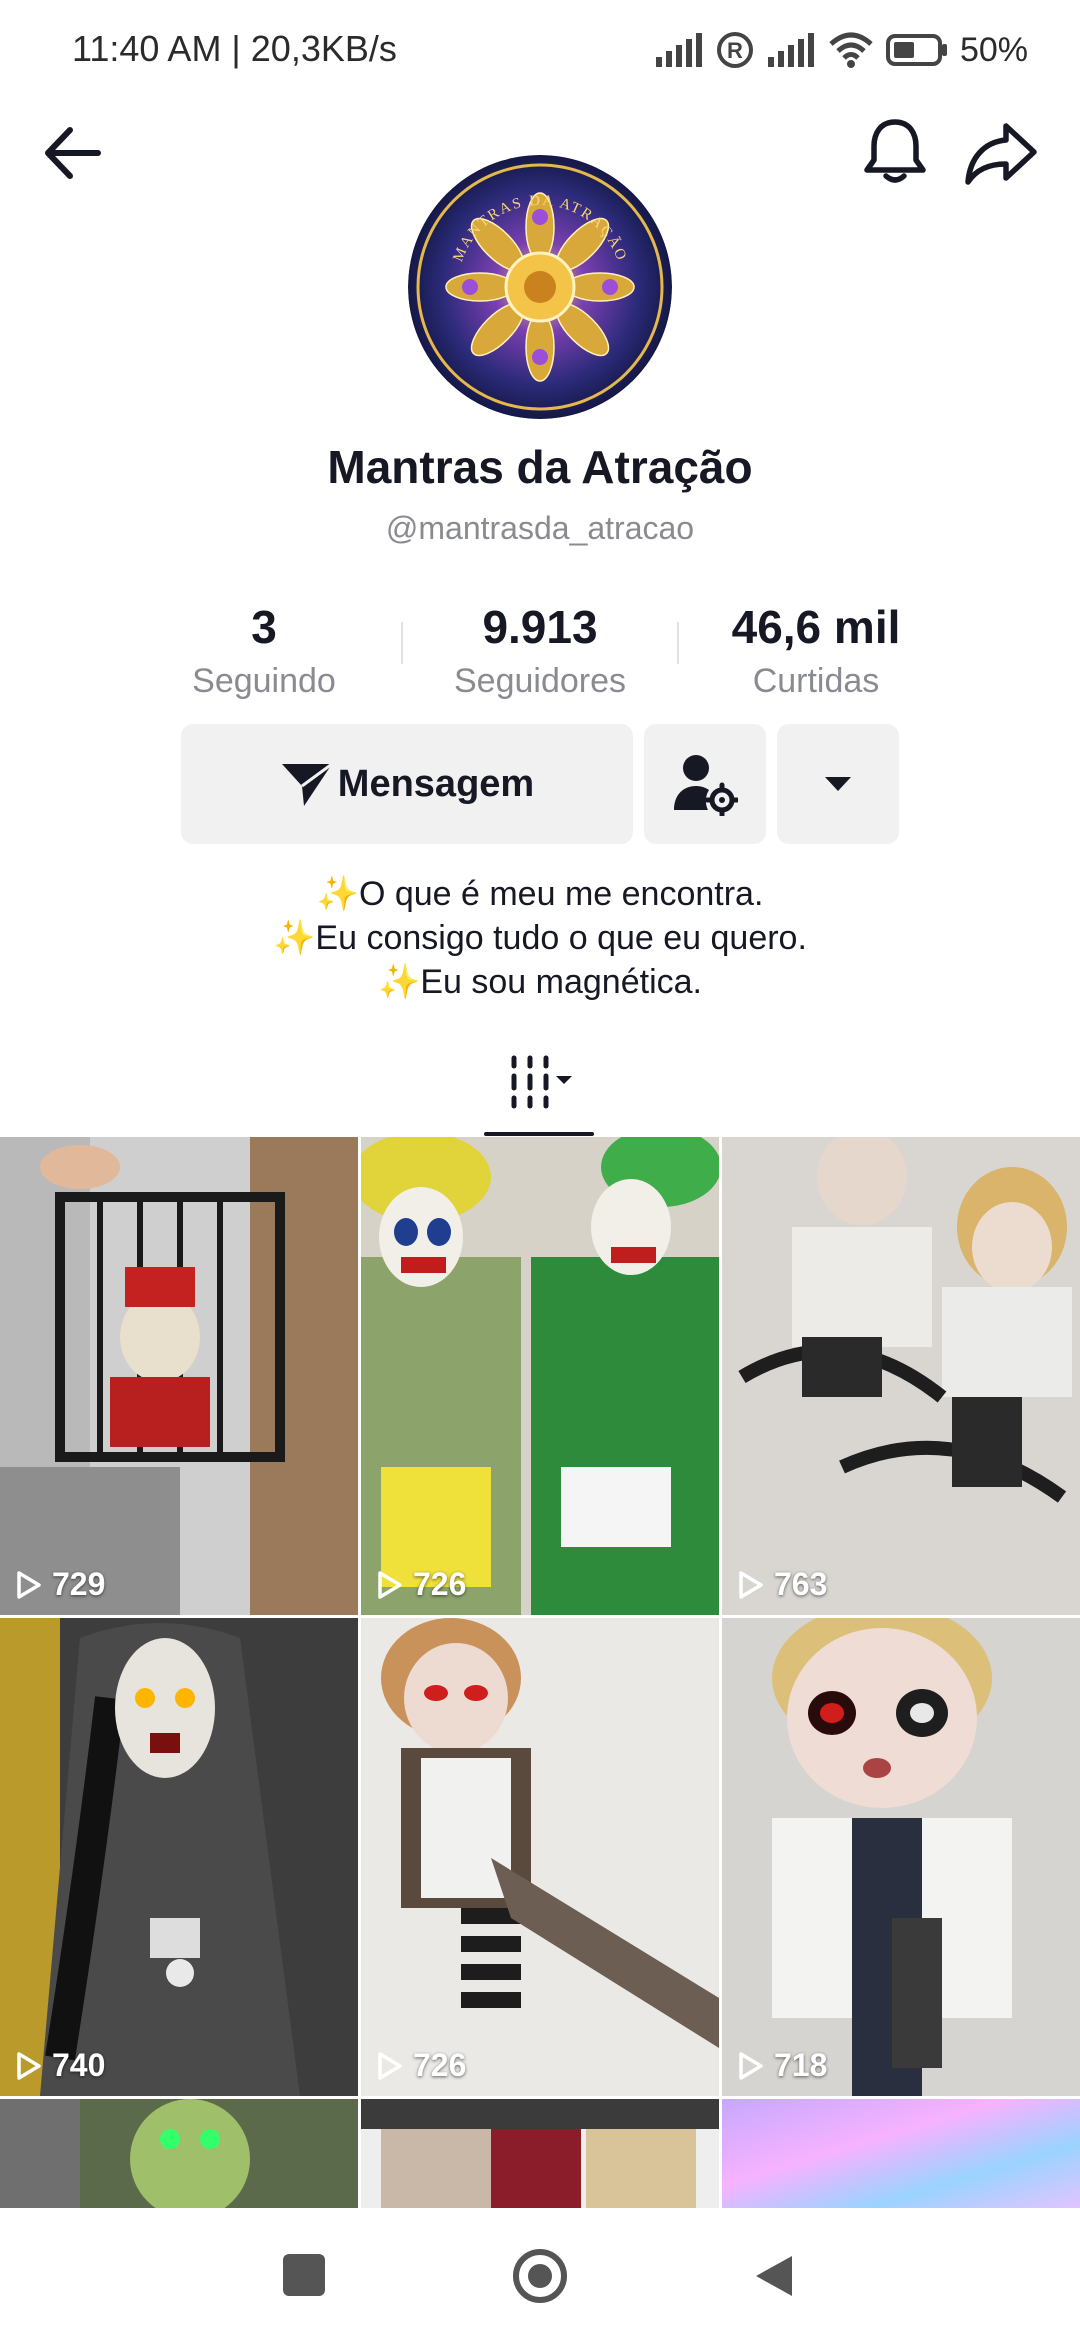 Image resolution: width=1080 pixels, height=2340 pixels. I want to click on bio-line: ✨Eu consigo tudo o que eu quero., so click(540, 938).